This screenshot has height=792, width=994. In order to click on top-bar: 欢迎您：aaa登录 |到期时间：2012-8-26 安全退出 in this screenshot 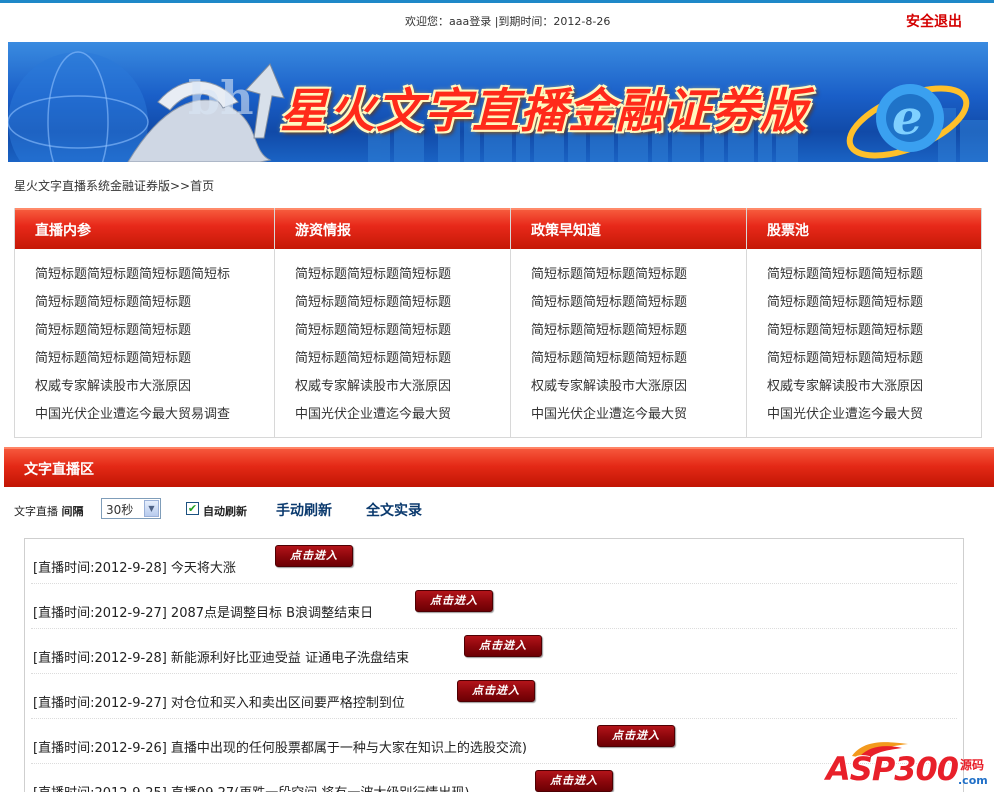, I will do `click(497, 20)`.